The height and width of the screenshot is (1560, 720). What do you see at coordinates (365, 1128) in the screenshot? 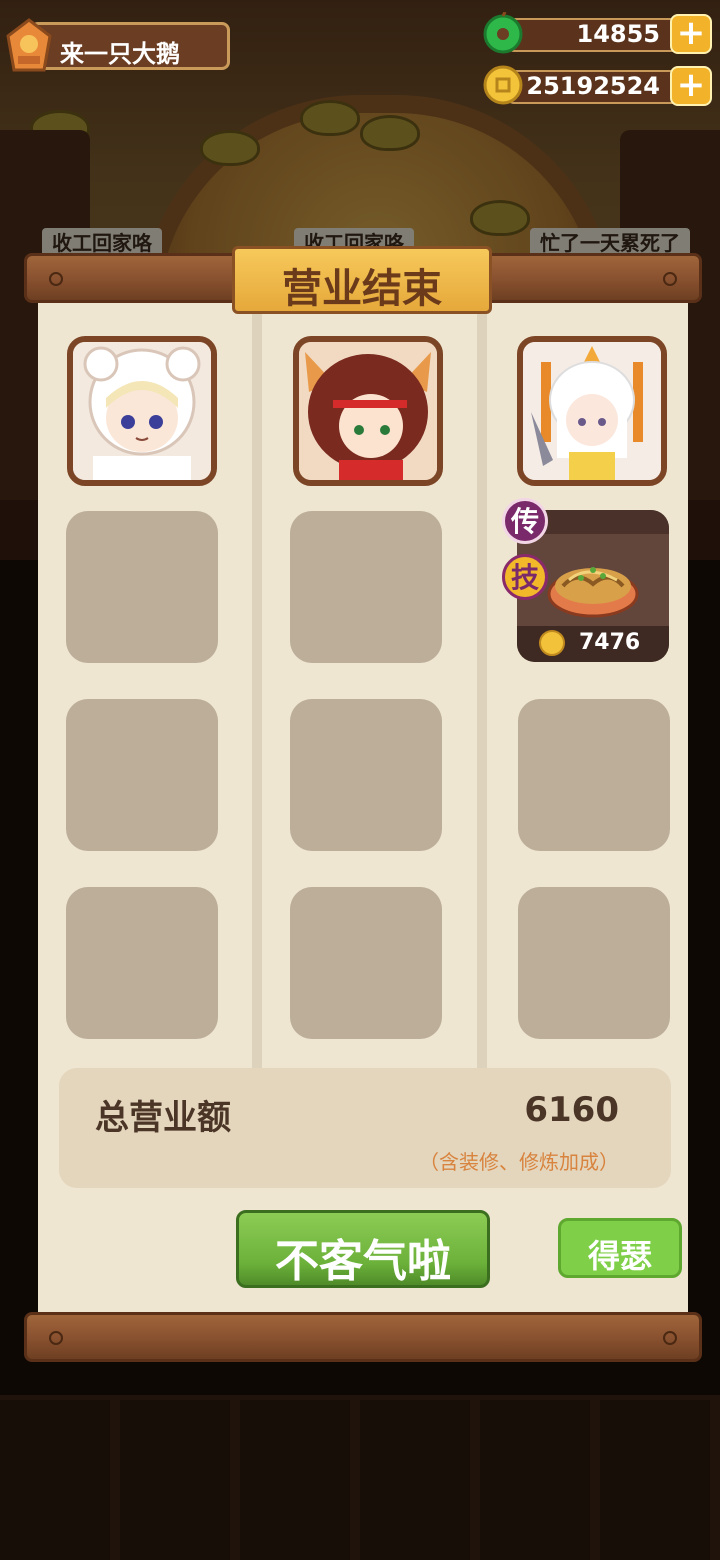
I see `total-revenue-box: 总营业额 6160 （含装修、修炼加成）` at bounding box center [365, 1128].